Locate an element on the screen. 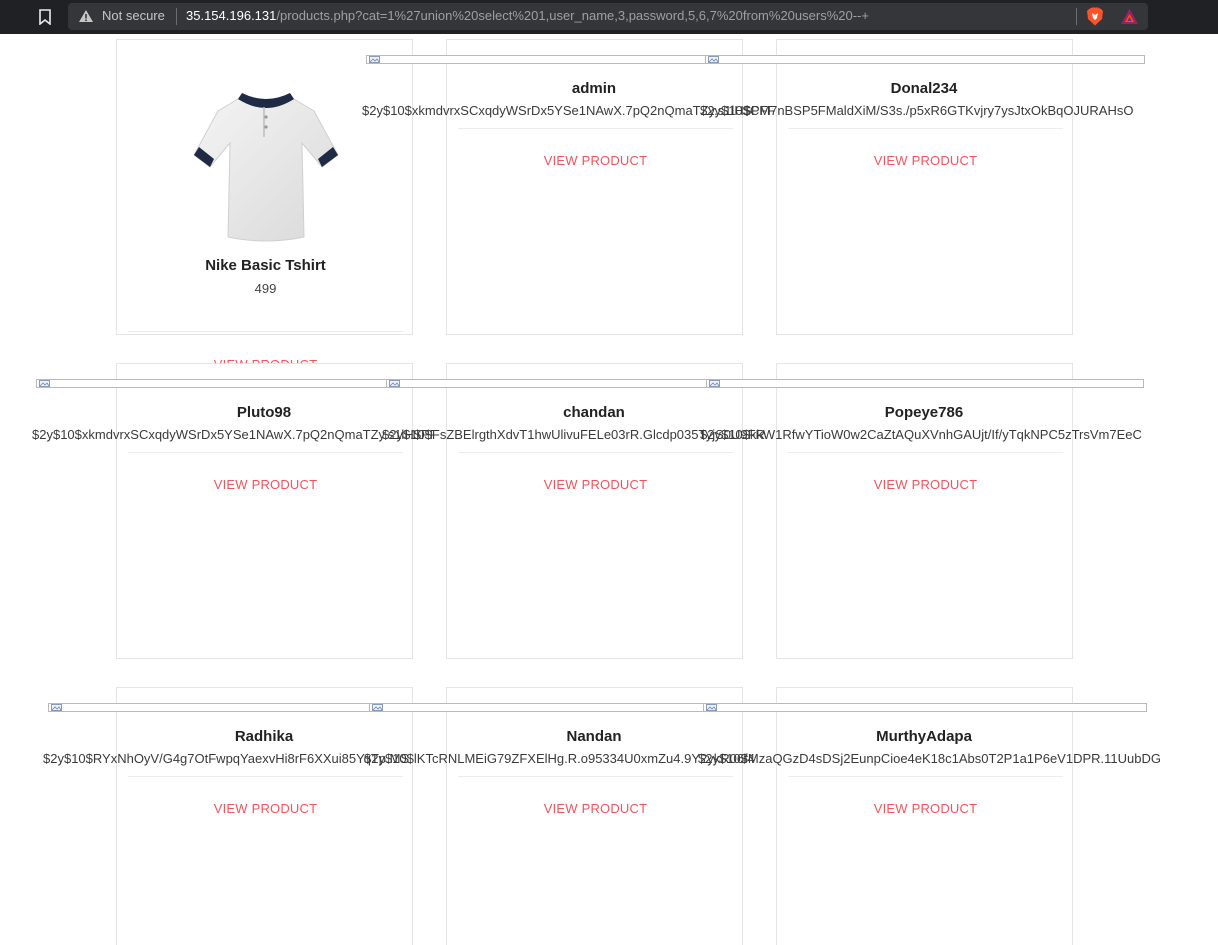 This screenshot has height=945, width=1218. product-card: Nike Basic Tshirt 499 VIEW PRODUCT is located at coordinates (265, 205).